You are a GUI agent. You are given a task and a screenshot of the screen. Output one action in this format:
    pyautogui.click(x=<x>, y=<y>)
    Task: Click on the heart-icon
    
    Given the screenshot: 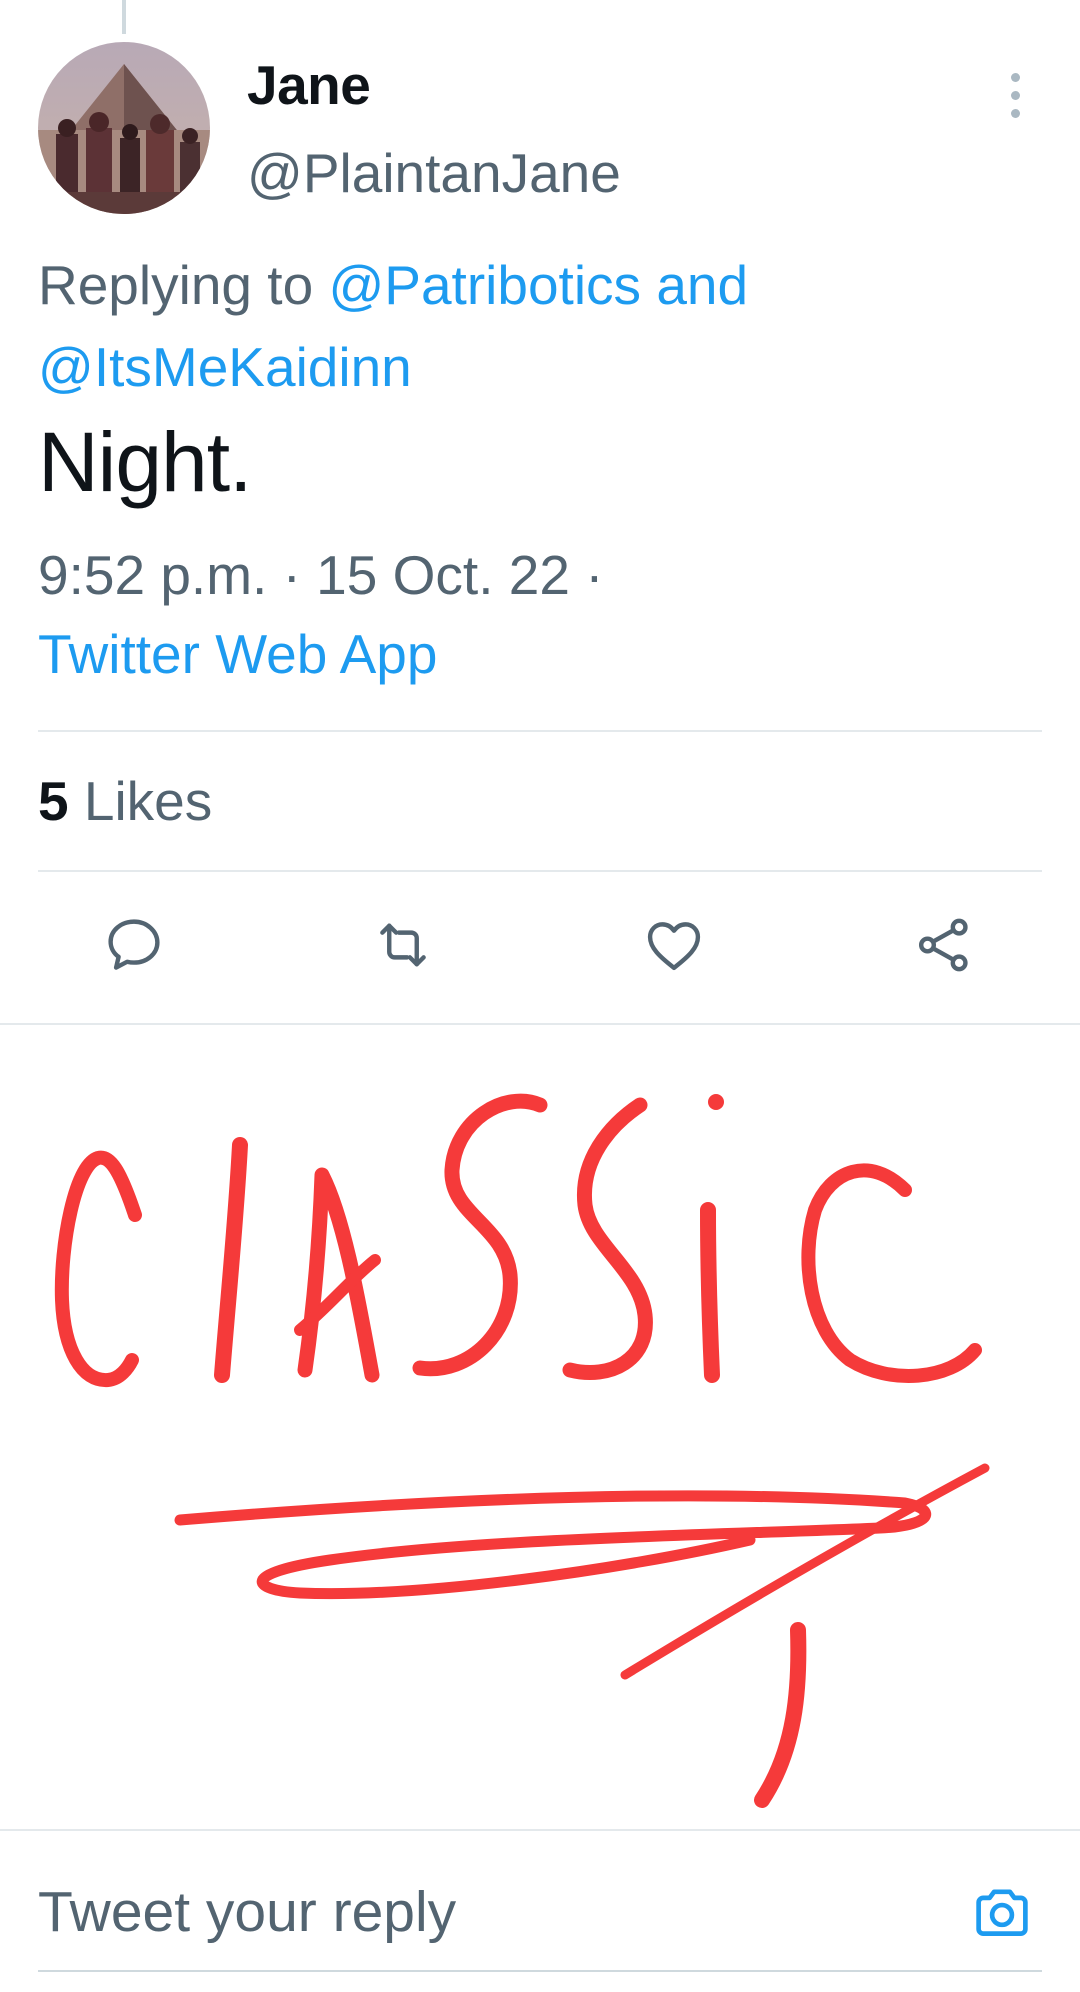 What is the action you would take?
    pyautogui.click(x=674, y=946)
    